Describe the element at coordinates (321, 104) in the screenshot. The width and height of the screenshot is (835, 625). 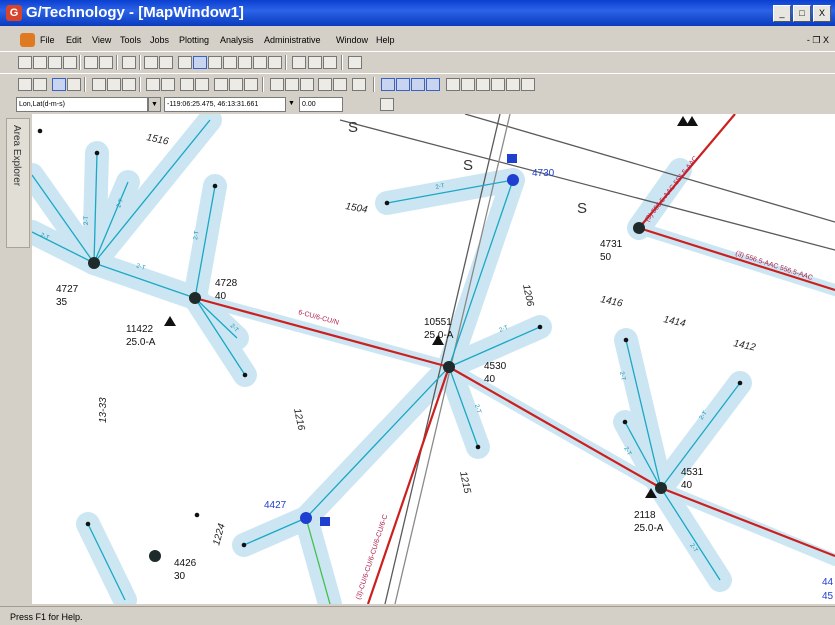
I see `value-field: 0.00` at that location.